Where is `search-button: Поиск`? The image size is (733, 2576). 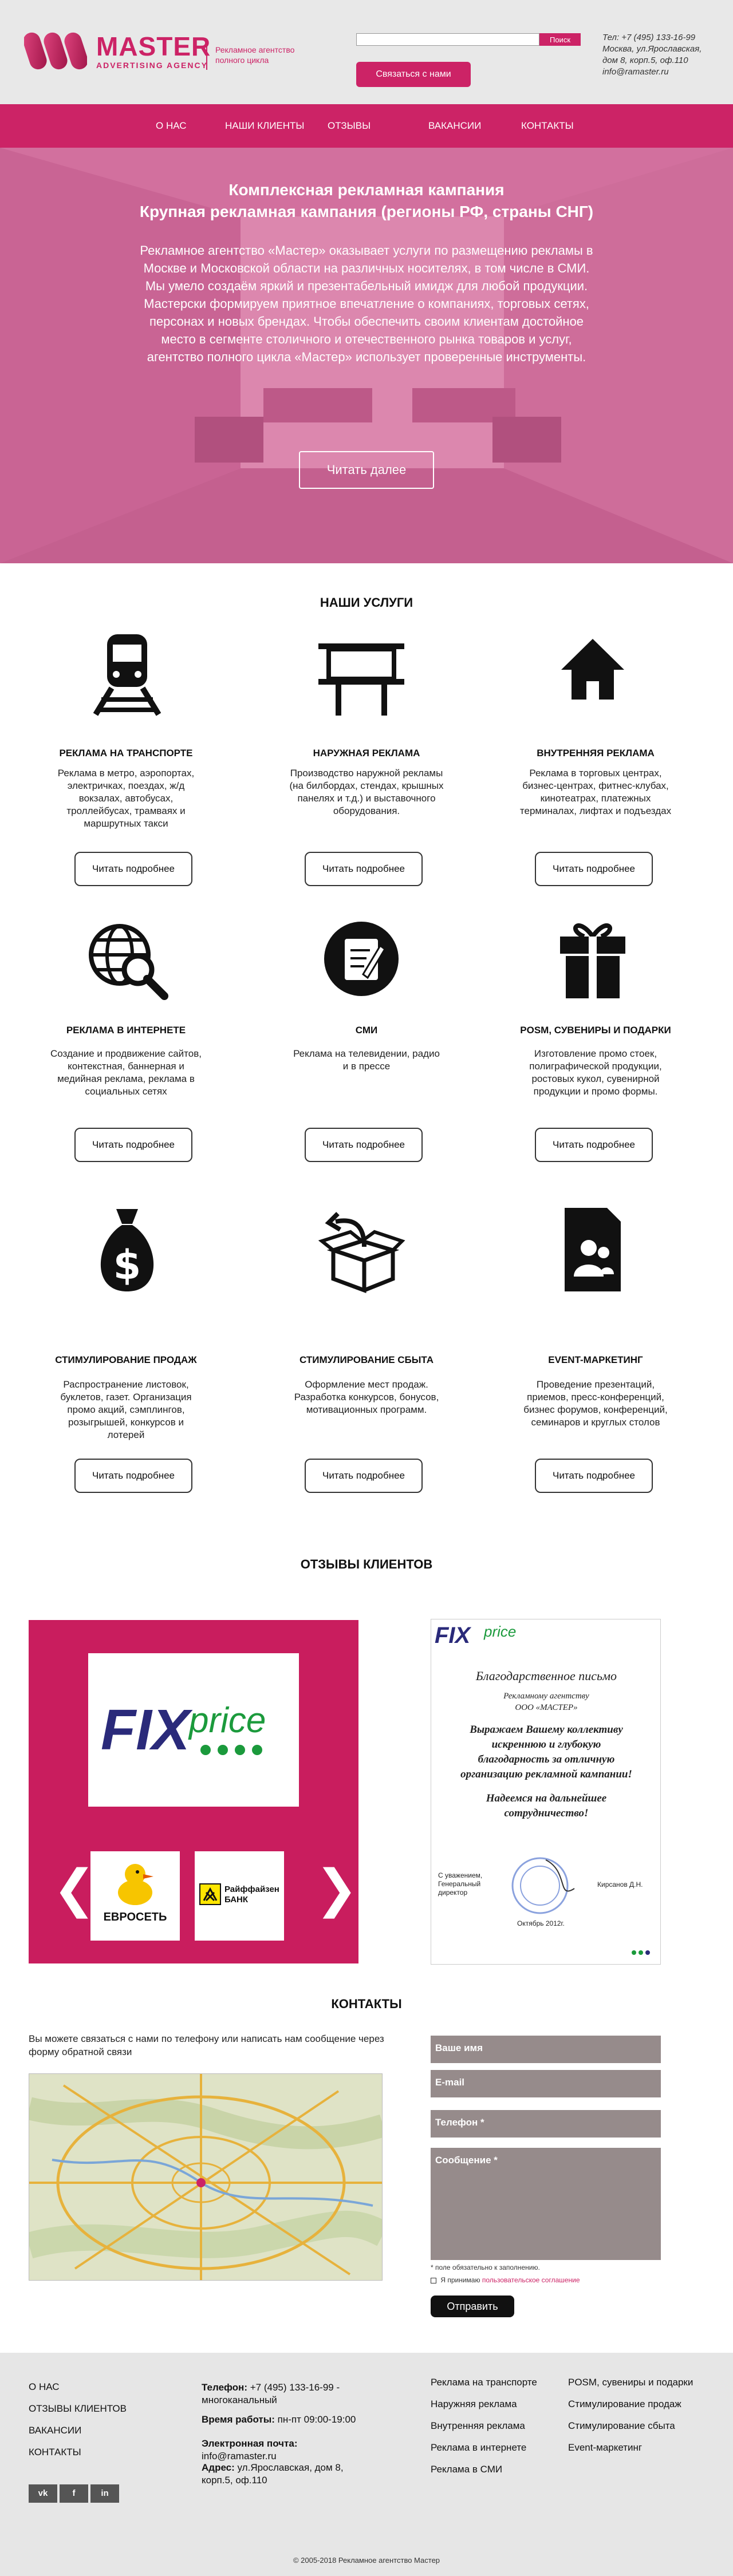
search-button: Поиск is located at coordinates (560, 39).